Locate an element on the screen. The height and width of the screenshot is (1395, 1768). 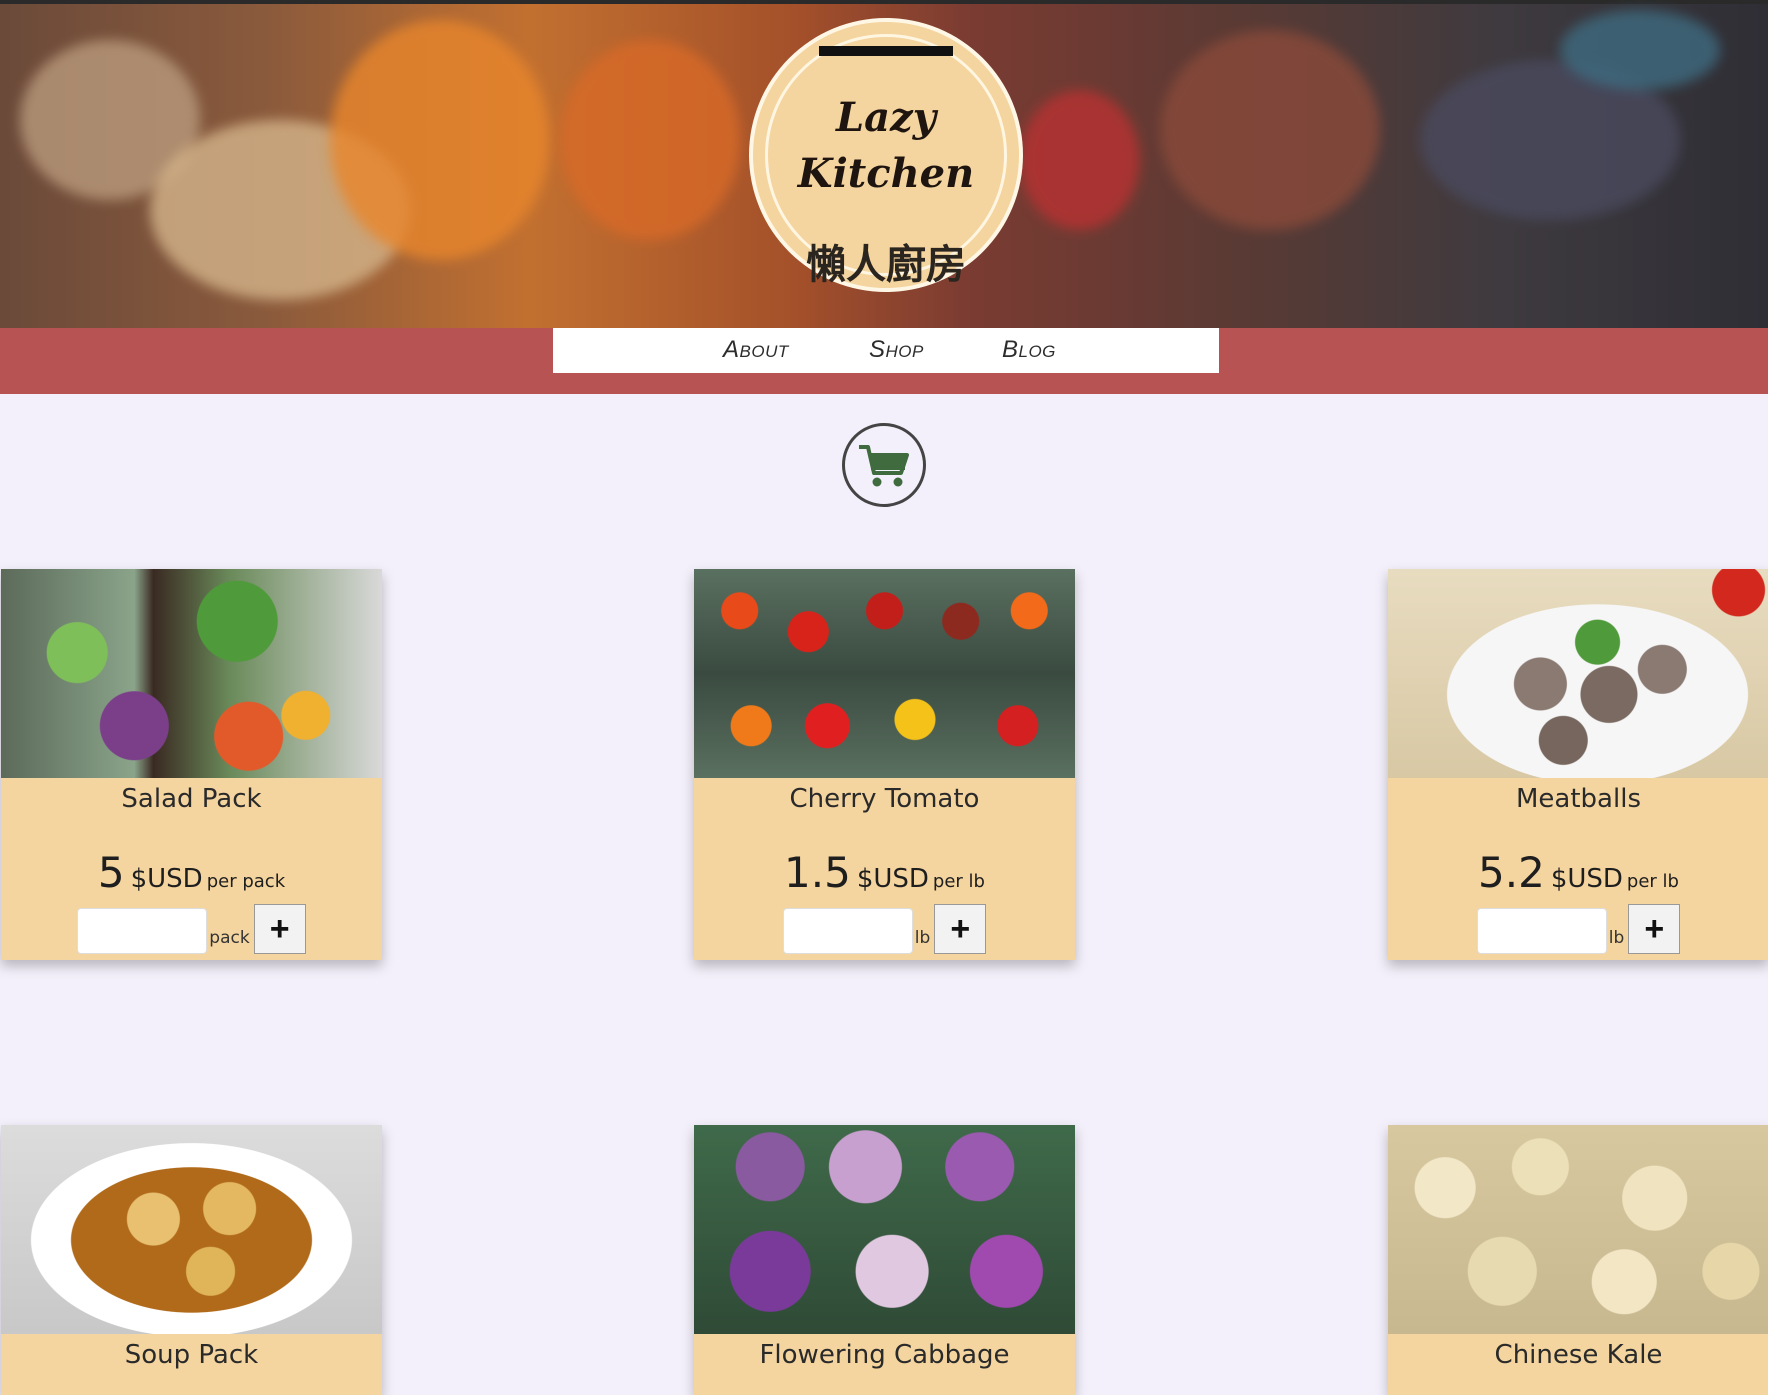
site-logo: Lazy Kitchen 懶人廚房 is located at coordinates (886, 155).